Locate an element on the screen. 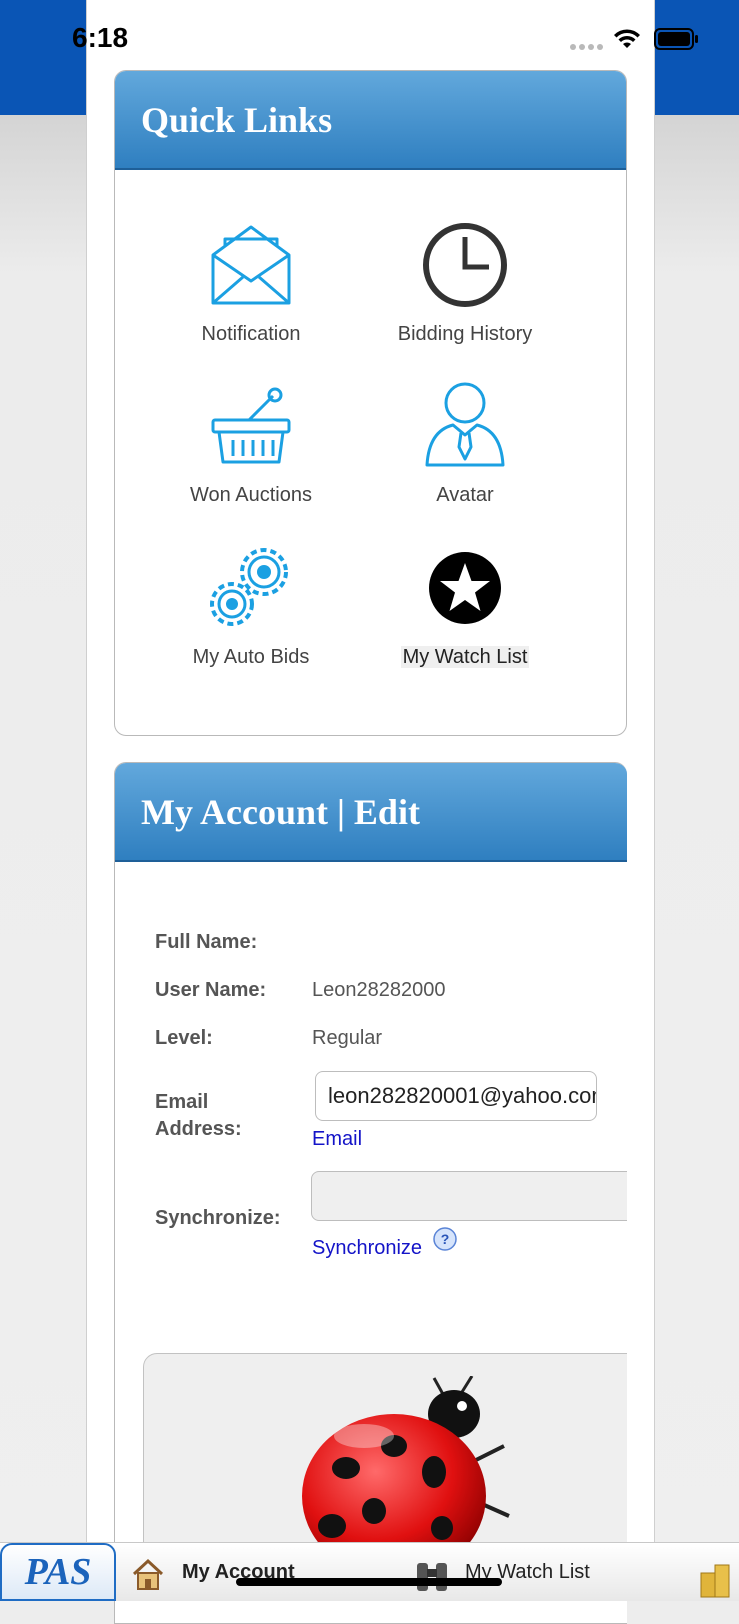  email-label-line: Address: is located at coordinates (198, 1129).